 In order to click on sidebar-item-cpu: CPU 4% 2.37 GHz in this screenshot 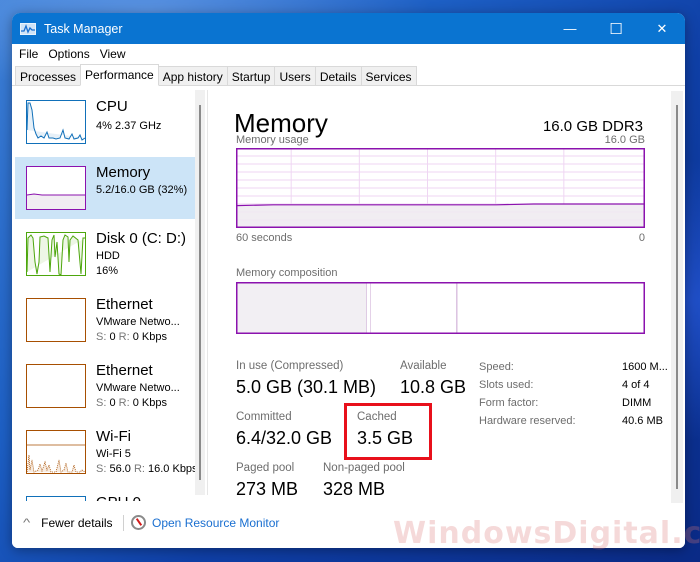, I will do `click(105, 122)`.